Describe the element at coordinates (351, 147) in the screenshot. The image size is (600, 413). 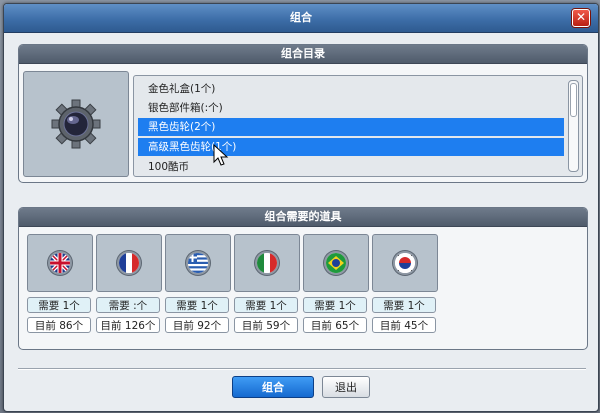
I see `list-item: 高级黑色齿轮(1个)` at that location.